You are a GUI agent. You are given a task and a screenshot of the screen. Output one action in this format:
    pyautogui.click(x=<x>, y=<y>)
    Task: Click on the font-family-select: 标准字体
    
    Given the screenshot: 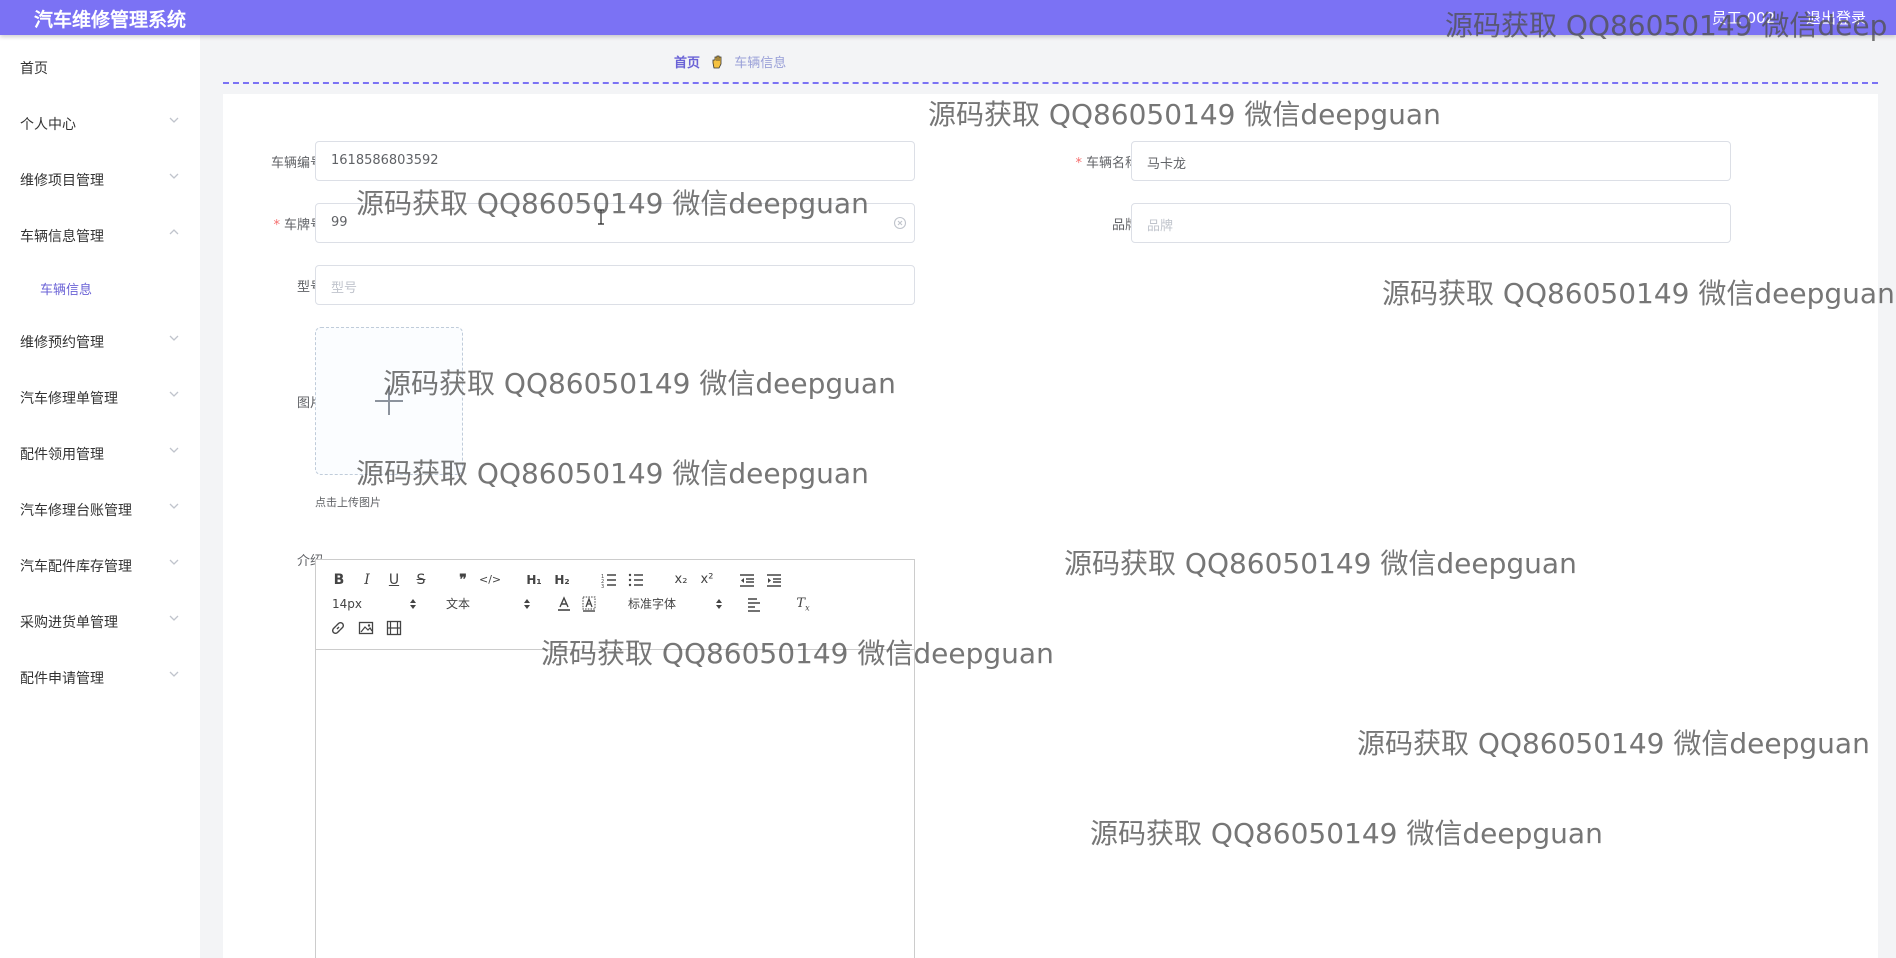 What is the action you would take?
    pyautogui.click(x=675, y=604)
    